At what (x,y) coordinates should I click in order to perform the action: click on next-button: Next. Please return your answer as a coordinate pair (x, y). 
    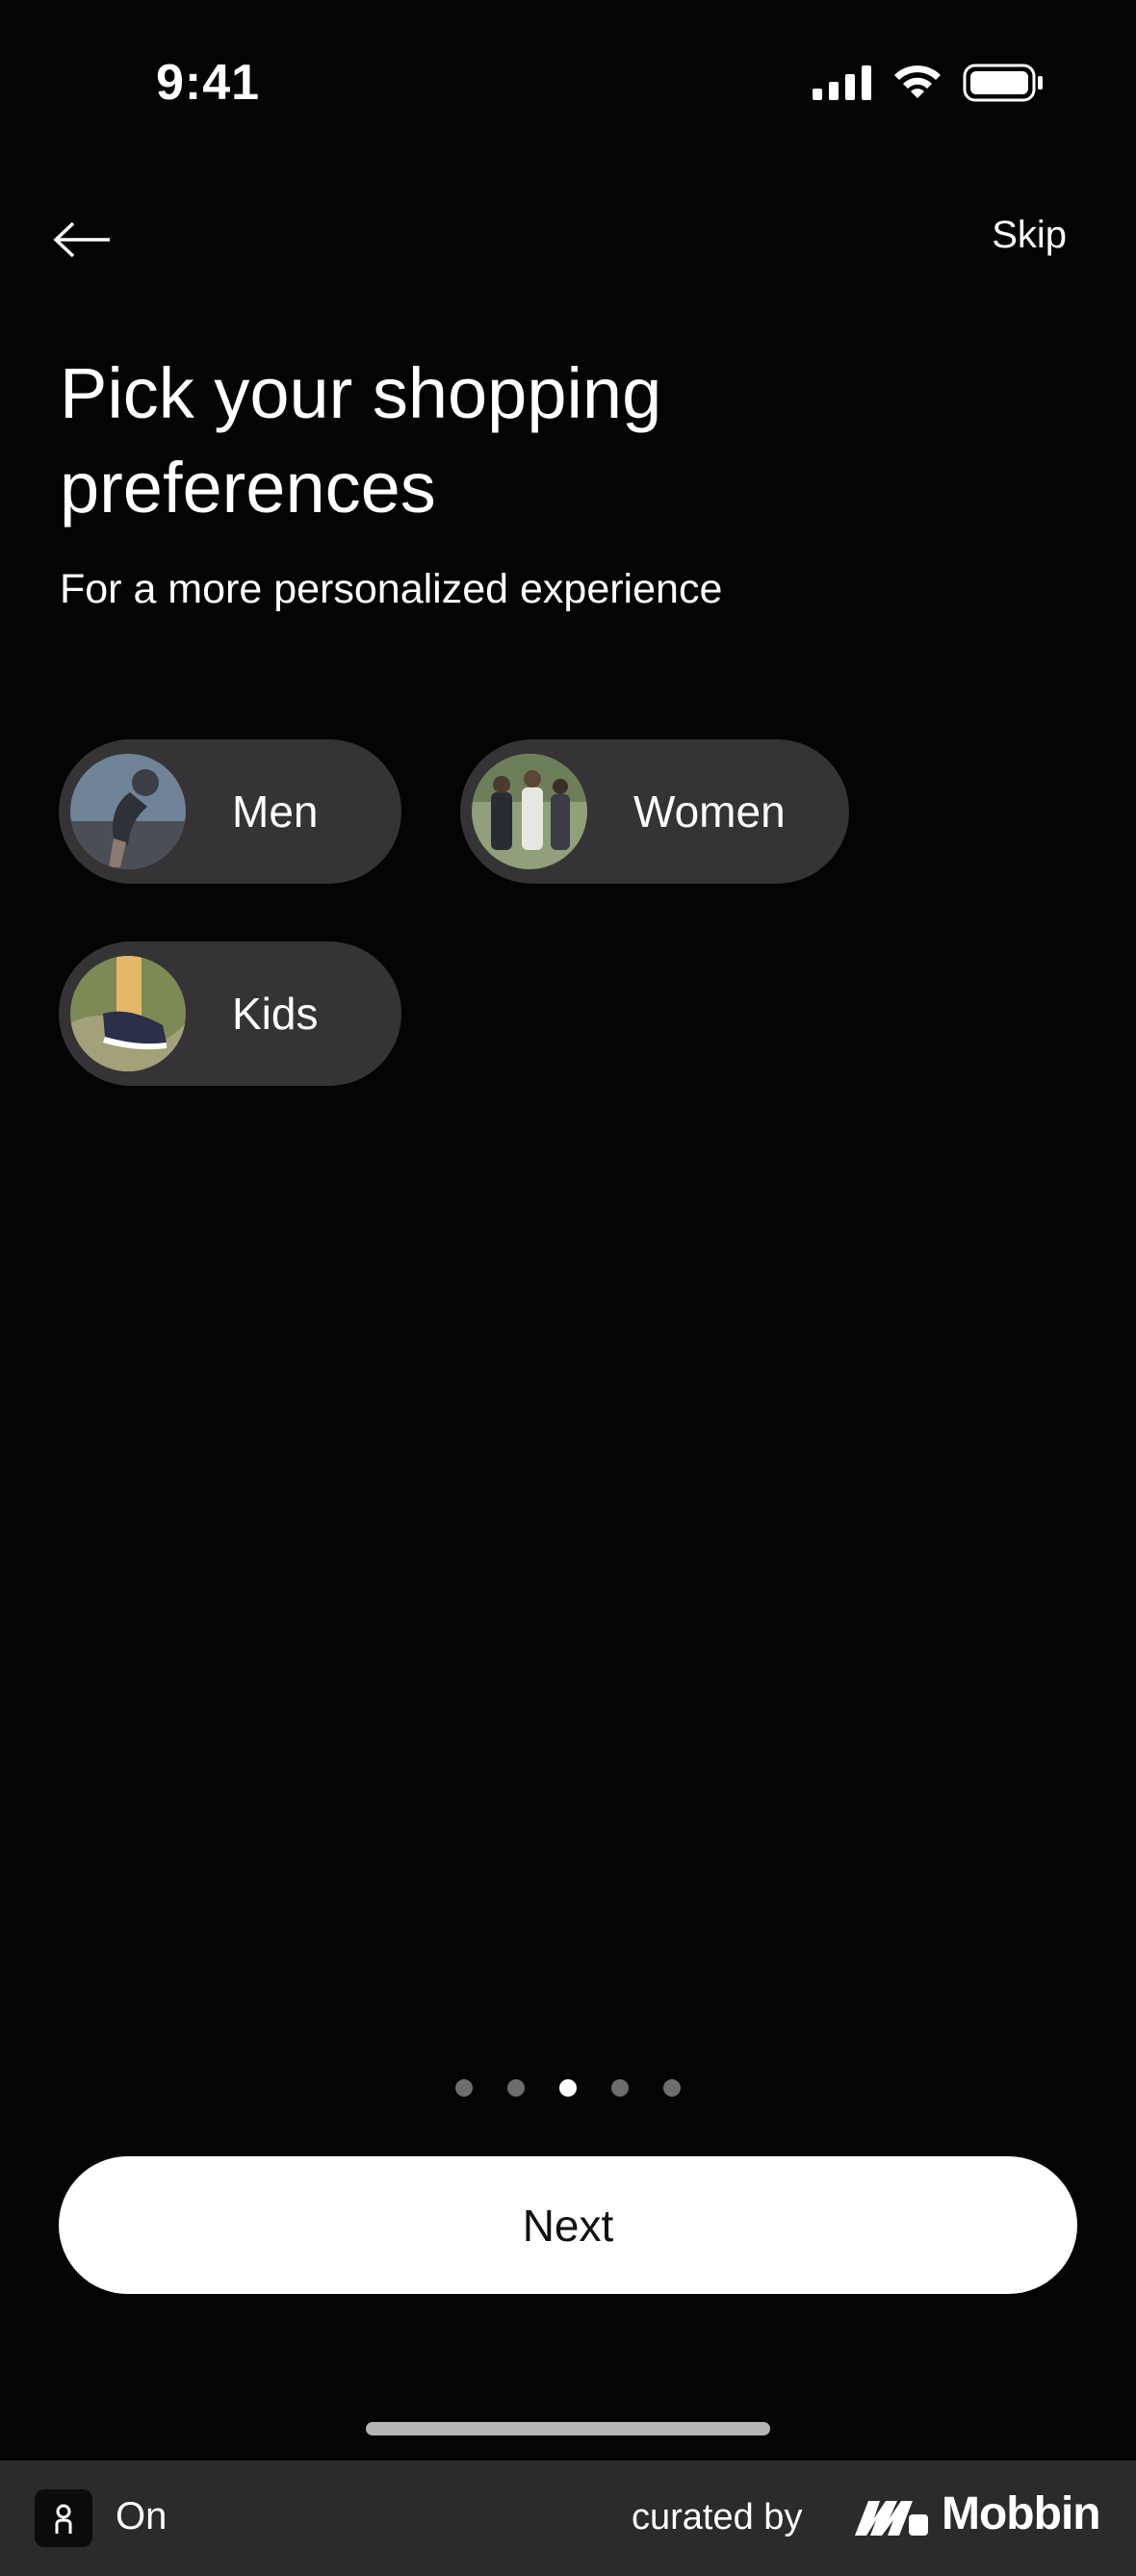
    Looking at the image, I should click on (568, 2225).